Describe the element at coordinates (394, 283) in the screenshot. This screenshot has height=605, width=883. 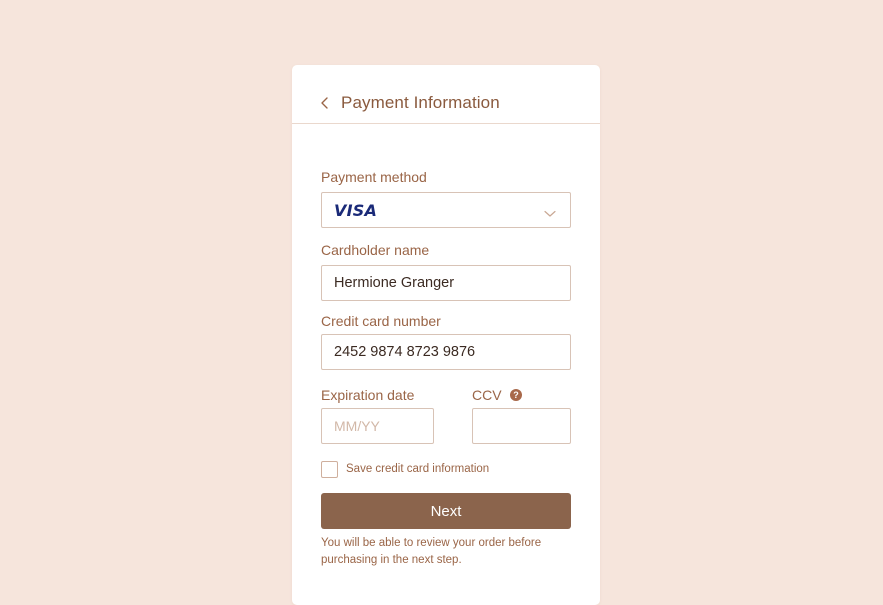
I see `cardholder-name-value: Hermione Granger` at that location.